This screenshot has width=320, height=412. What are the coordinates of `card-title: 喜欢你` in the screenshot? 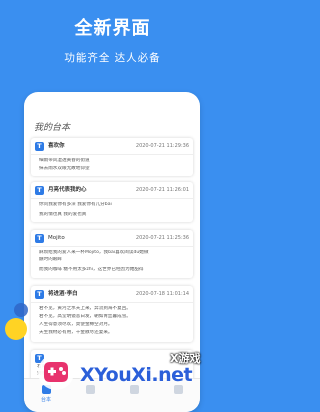 It's located at (56, 146).